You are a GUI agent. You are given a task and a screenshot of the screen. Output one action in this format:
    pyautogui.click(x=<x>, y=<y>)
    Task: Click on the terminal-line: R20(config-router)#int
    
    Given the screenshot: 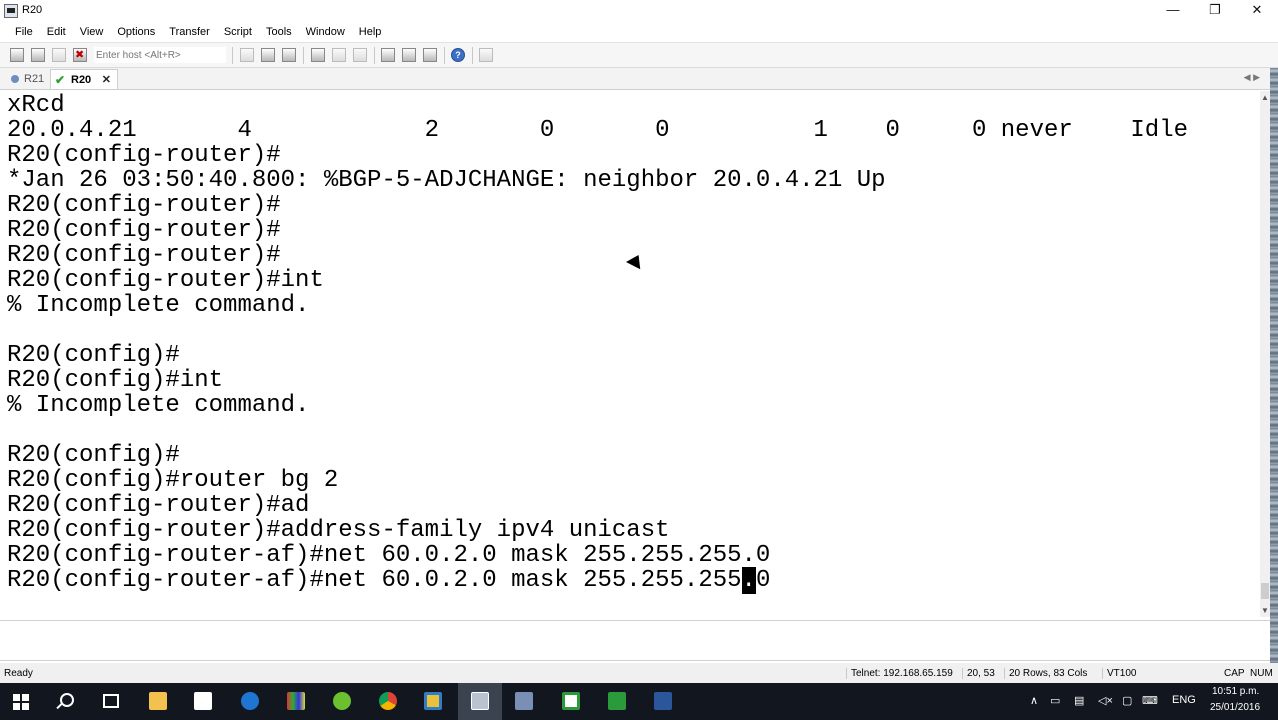 What is the action you would take?
    pyautogui.click(x=165, y=280)
    